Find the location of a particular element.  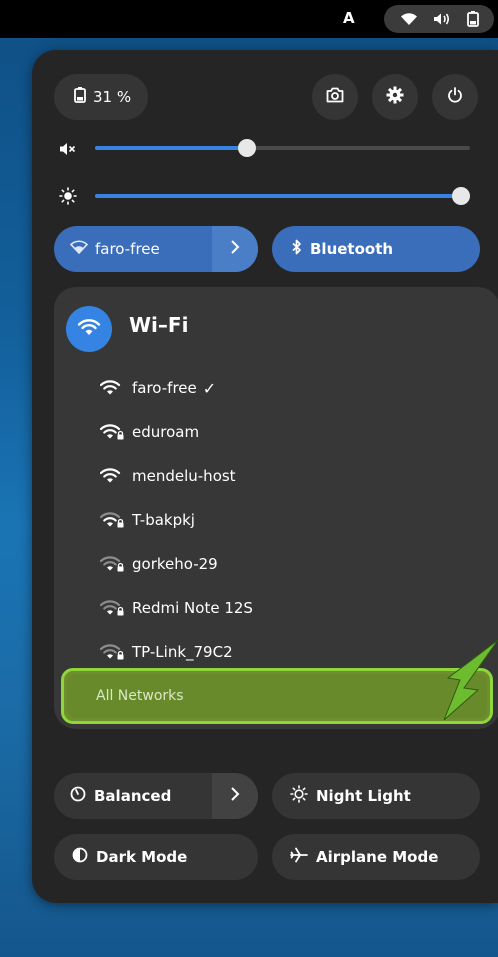

wifi-toggle: faro-free is located at coordinates (156, 249).